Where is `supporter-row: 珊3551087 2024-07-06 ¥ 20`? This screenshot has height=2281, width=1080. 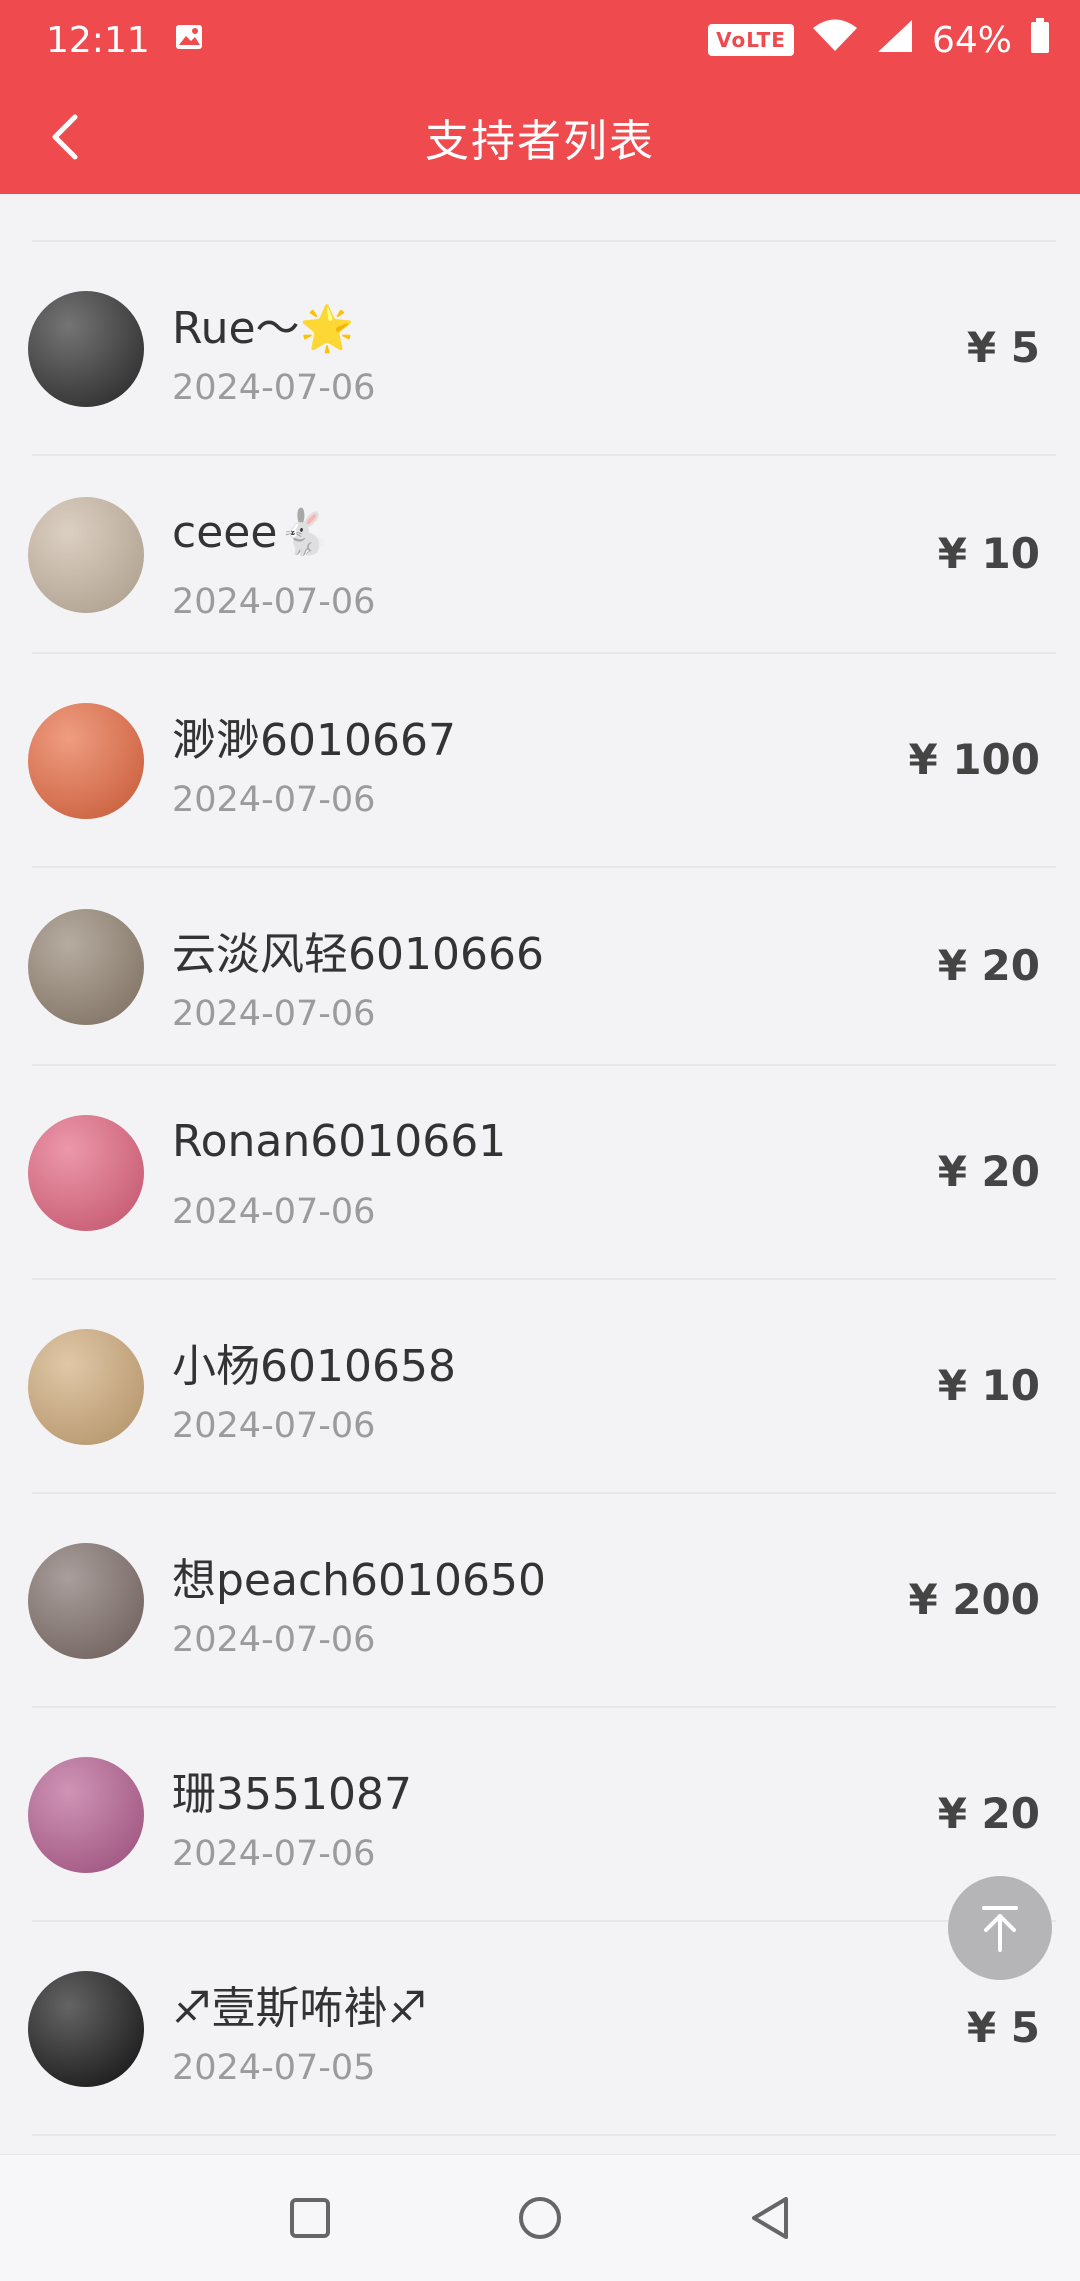
supporter-row: 珊3551087 2024-07-06 ¥ 20 is located at coordinates (540, 1815).